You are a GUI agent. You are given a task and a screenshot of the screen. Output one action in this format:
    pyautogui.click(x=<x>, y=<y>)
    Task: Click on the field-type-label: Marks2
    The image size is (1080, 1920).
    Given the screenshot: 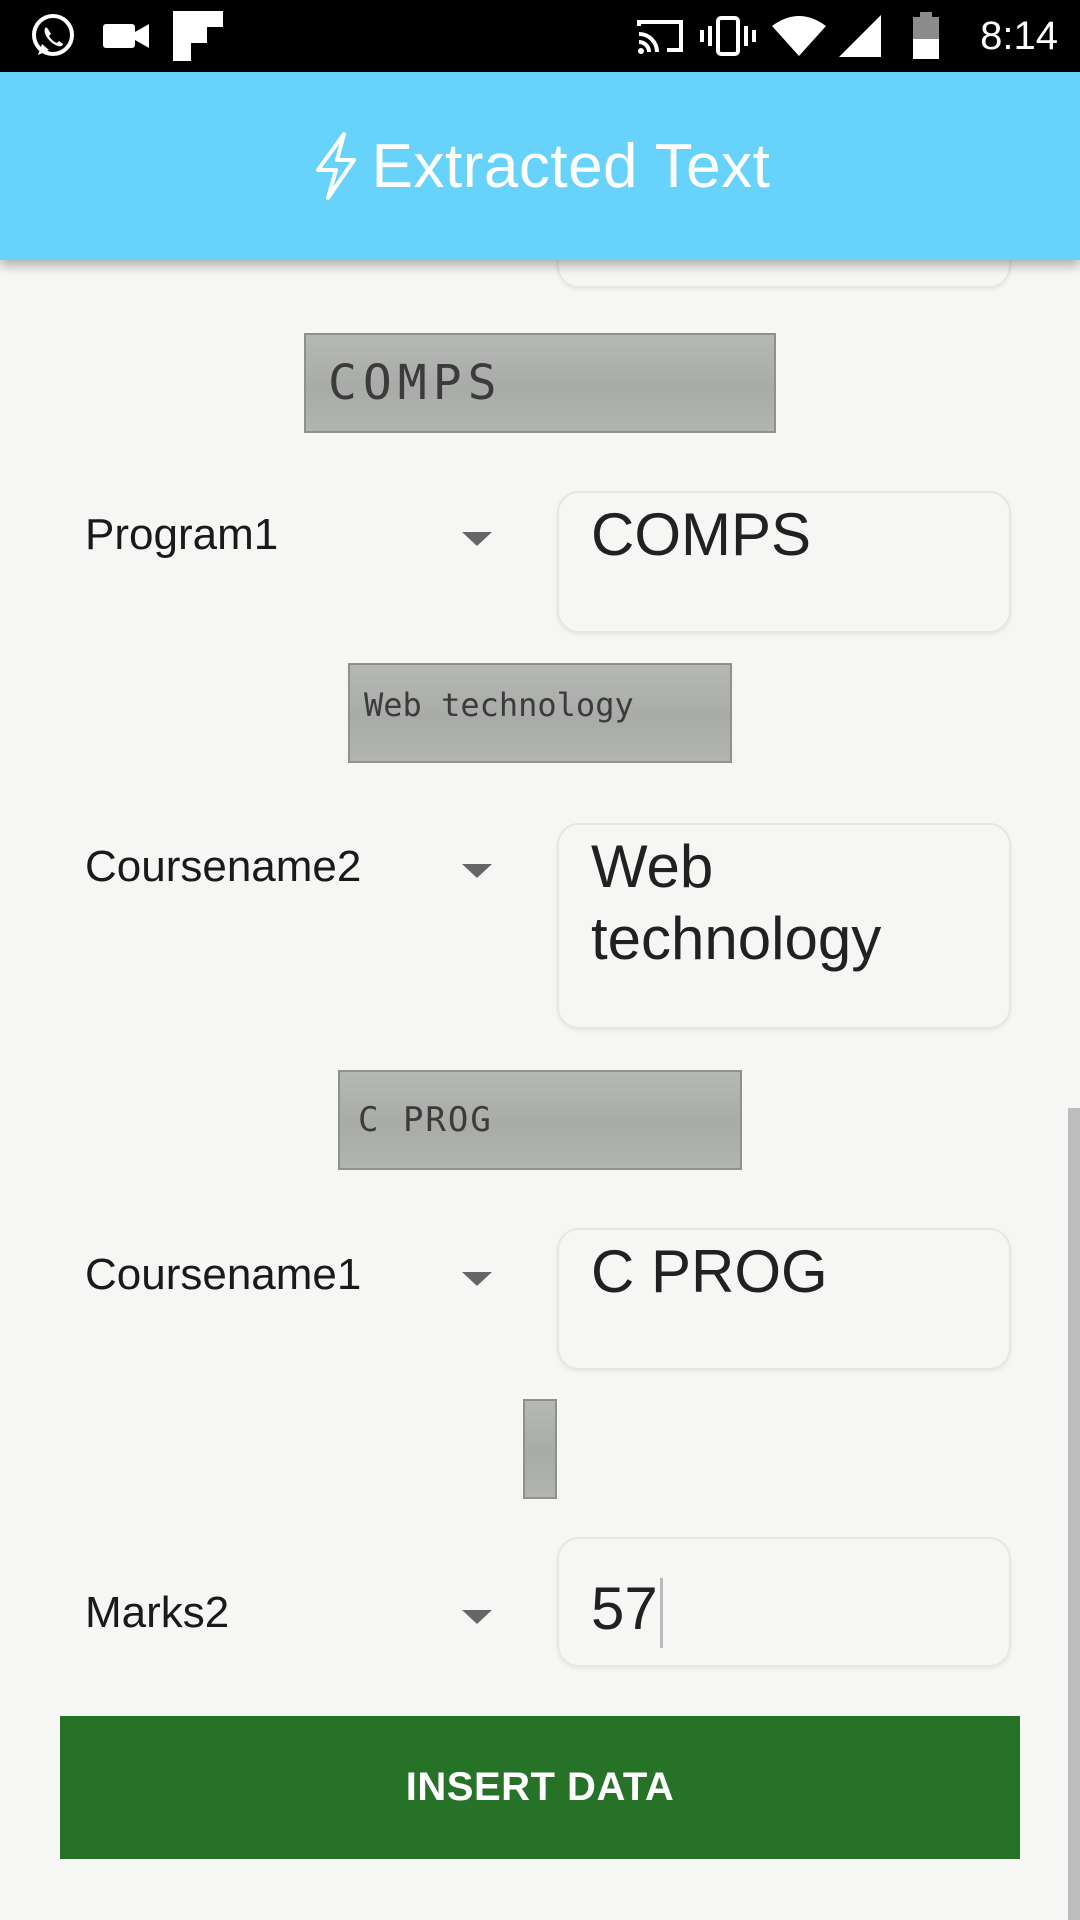 What is the action you would take?
    pyautogui.click(x=157, y=1613)
    